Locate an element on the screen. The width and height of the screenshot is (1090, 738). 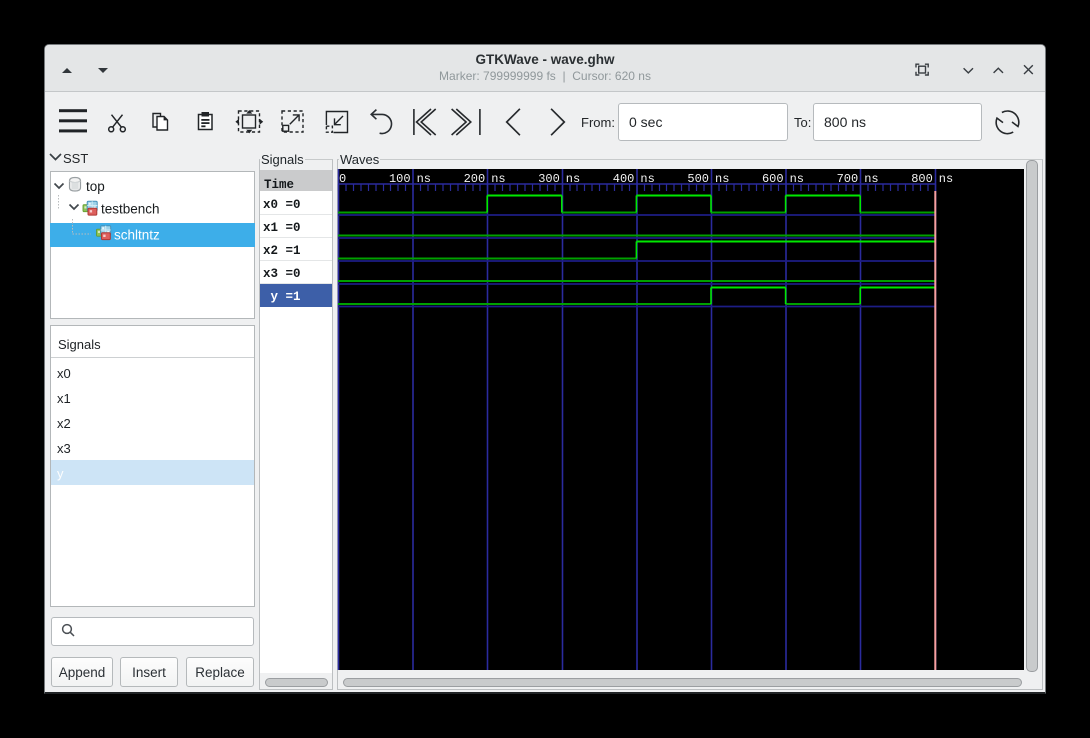
svg-text: 700 is located at coordinates (848, 179).